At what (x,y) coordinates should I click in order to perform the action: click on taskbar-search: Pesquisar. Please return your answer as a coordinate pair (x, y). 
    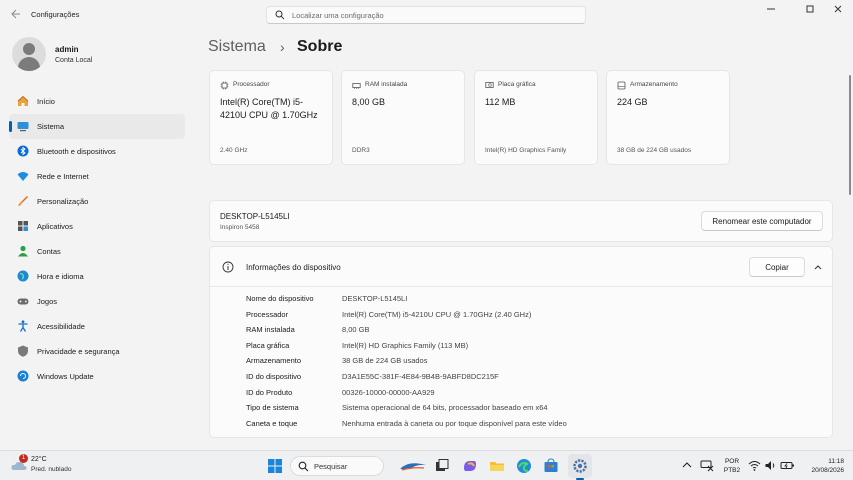
    Looking at the image, I should click on (337, 466).